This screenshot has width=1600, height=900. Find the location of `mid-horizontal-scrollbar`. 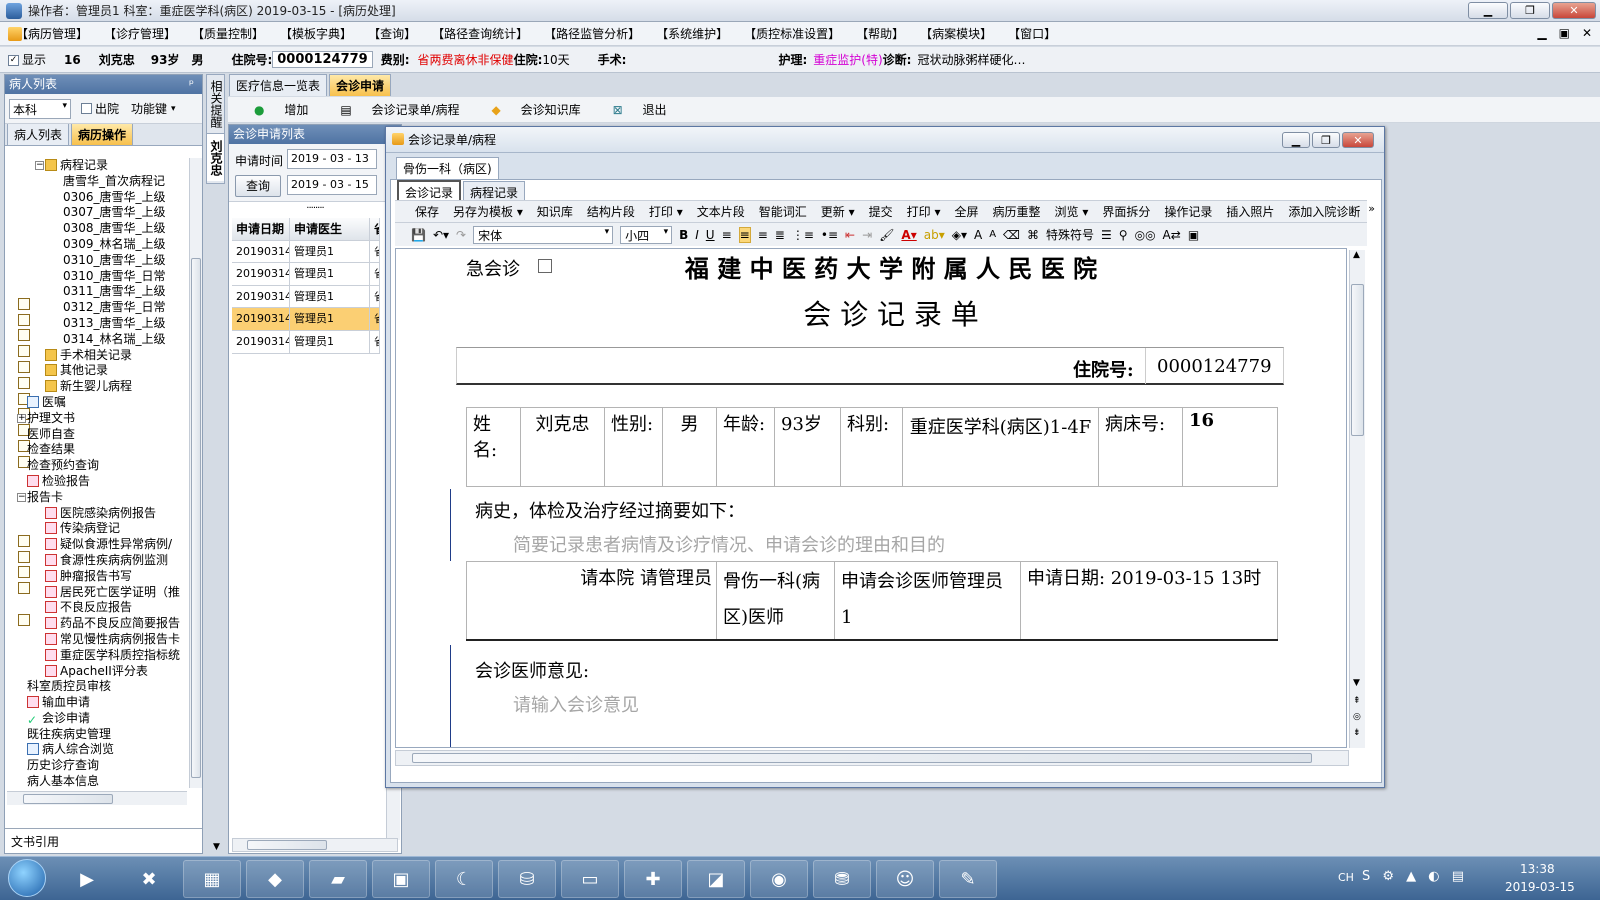

mid-horizontal-scrollbar is located at coordinates (315, 845).